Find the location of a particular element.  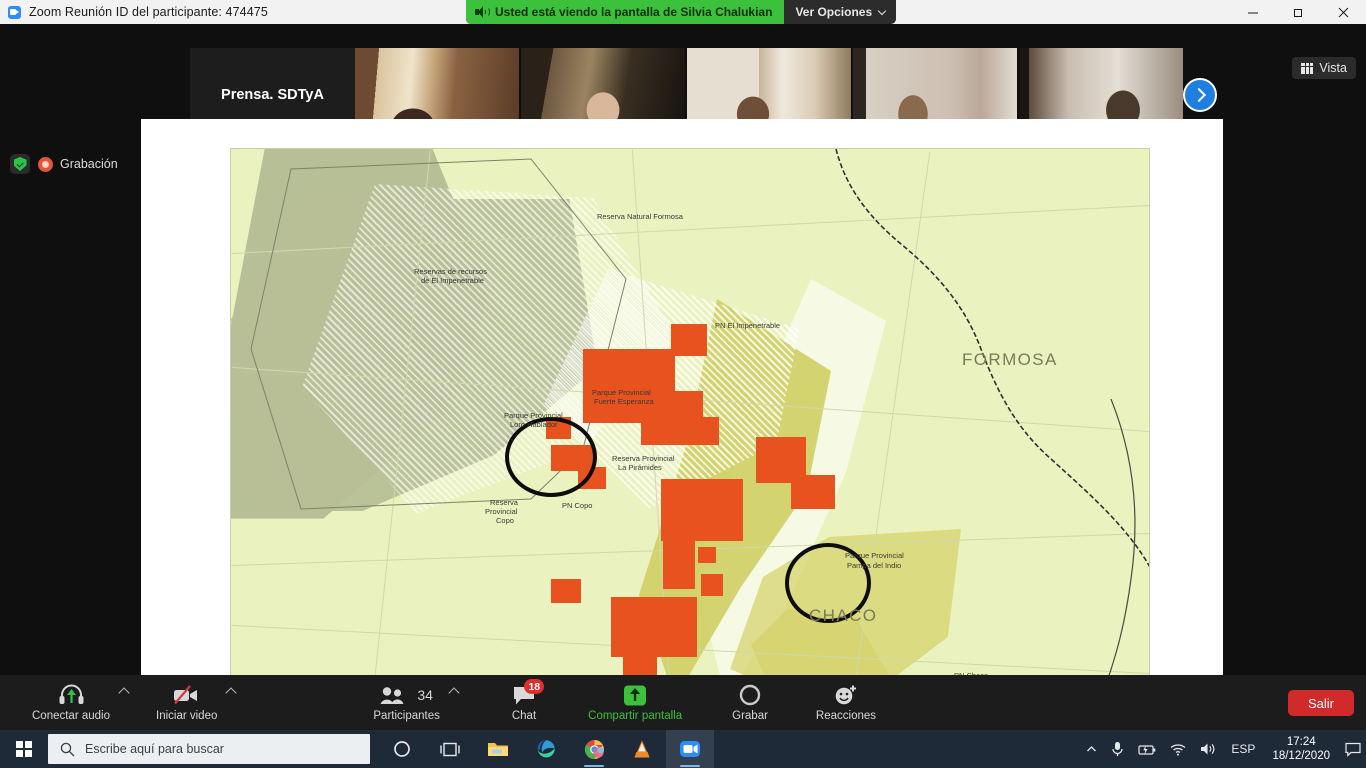

task-view-icon is located at coordinates (450, 749).